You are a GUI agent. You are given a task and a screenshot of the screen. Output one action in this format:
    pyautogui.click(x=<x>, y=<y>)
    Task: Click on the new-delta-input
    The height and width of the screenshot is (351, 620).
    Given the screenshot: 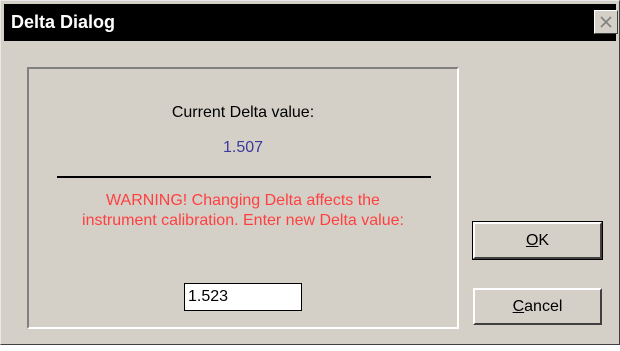 What is the action you would take?
    pyautogui.click(x=243, y=297)
    